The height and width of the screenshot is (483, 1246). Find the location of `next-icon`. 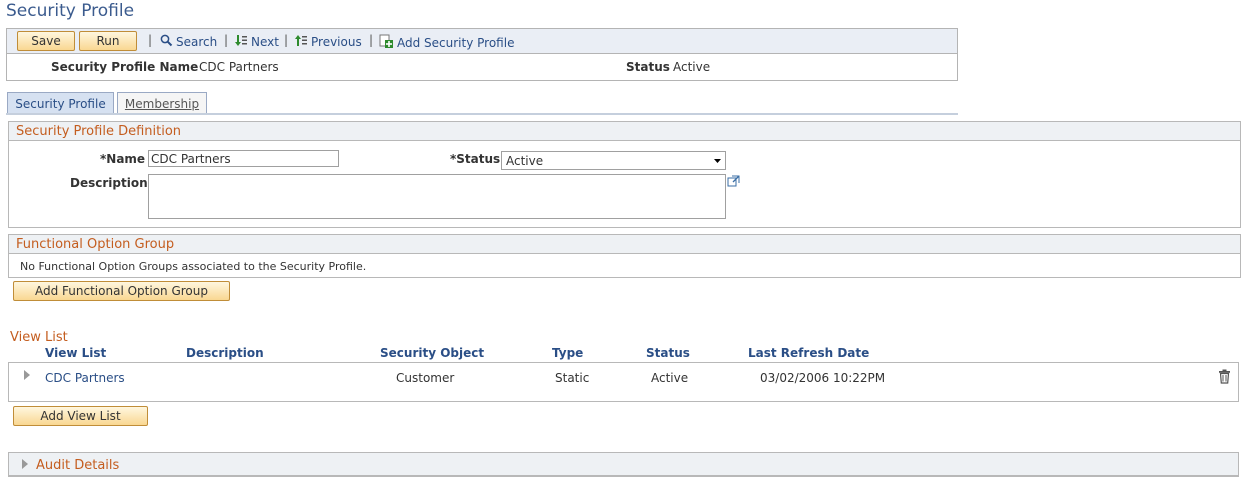

next-icon is located at coordinates (241, 42).